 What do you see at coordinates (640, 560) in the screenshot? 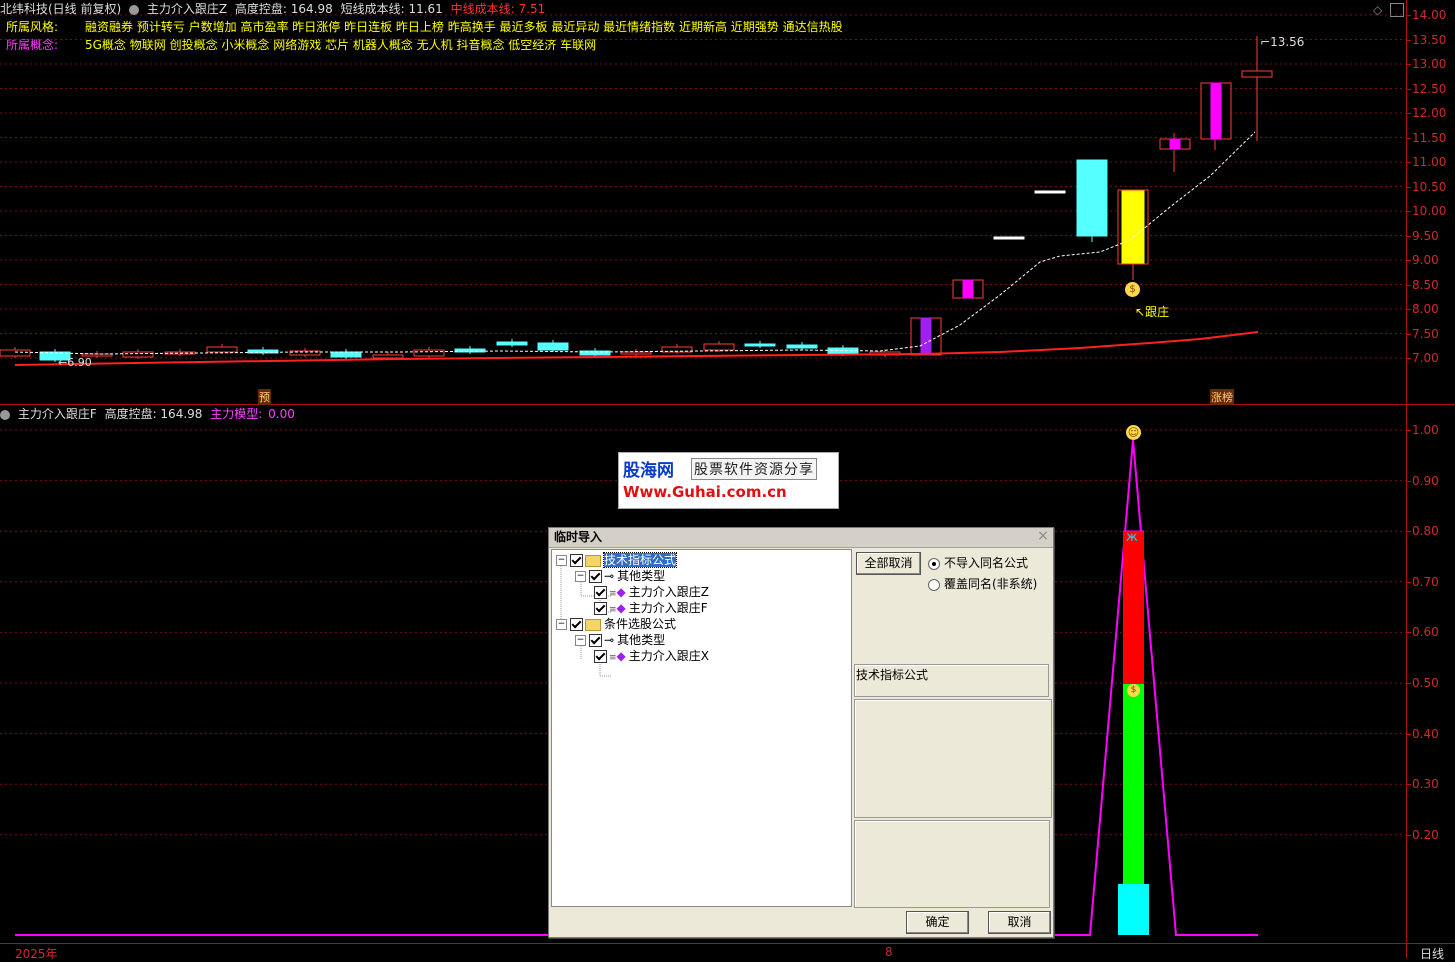
I see `tree-node-label: 技术指标公式` at bounding box center [640, 560].